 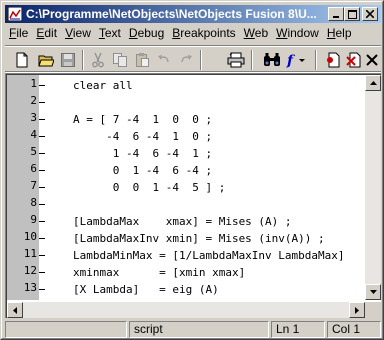 I want to click on new-button, so click(x=22, y=60).